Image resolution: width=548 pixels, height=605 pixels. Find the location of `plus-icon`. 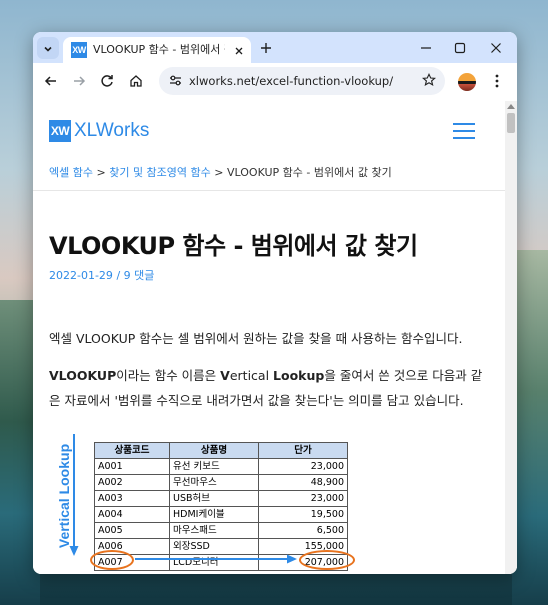

plus-icon is located at coordinates (266, 48).